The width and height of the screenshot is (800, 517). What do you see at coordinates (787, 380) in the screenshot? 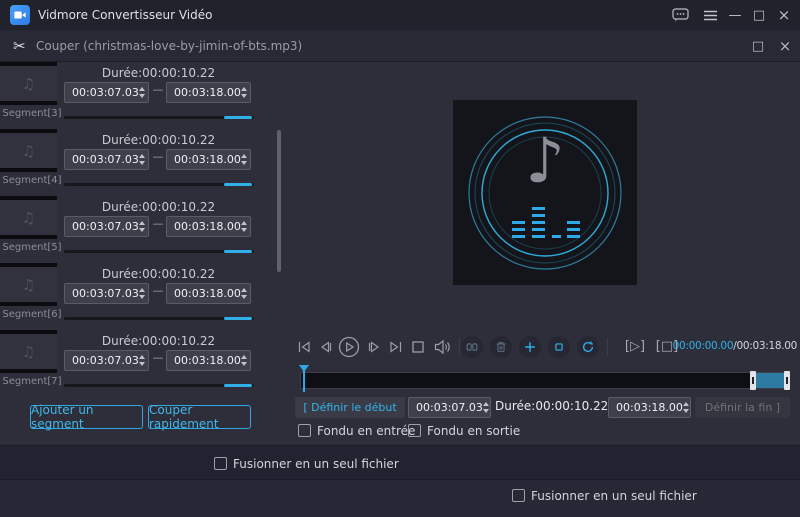
I see `selection-end-handle` at bounding box center [787, 380].